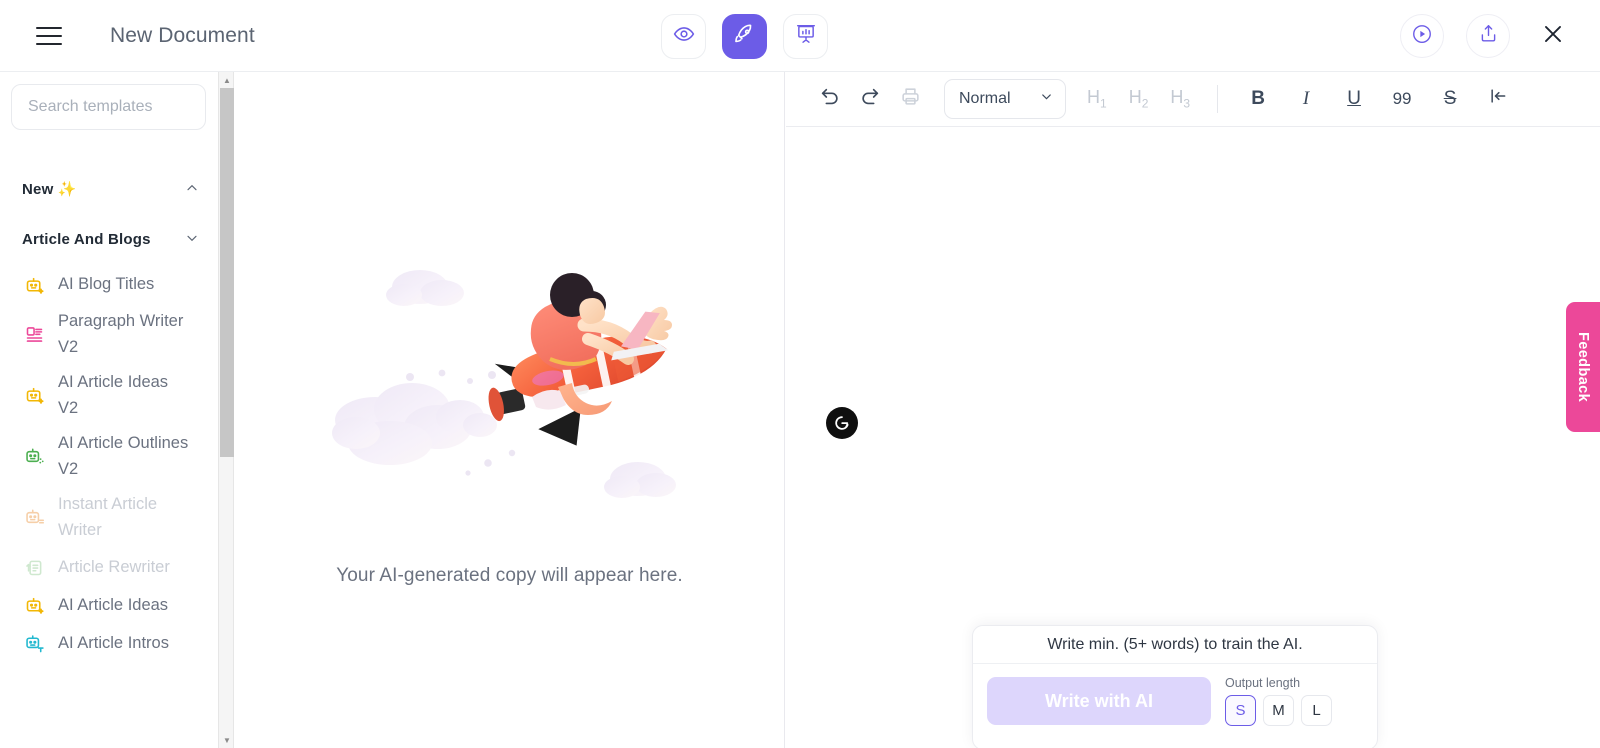 The image size is (1600, 748). I want to click on feedback-tab: Feedback, so click(1583, 367).